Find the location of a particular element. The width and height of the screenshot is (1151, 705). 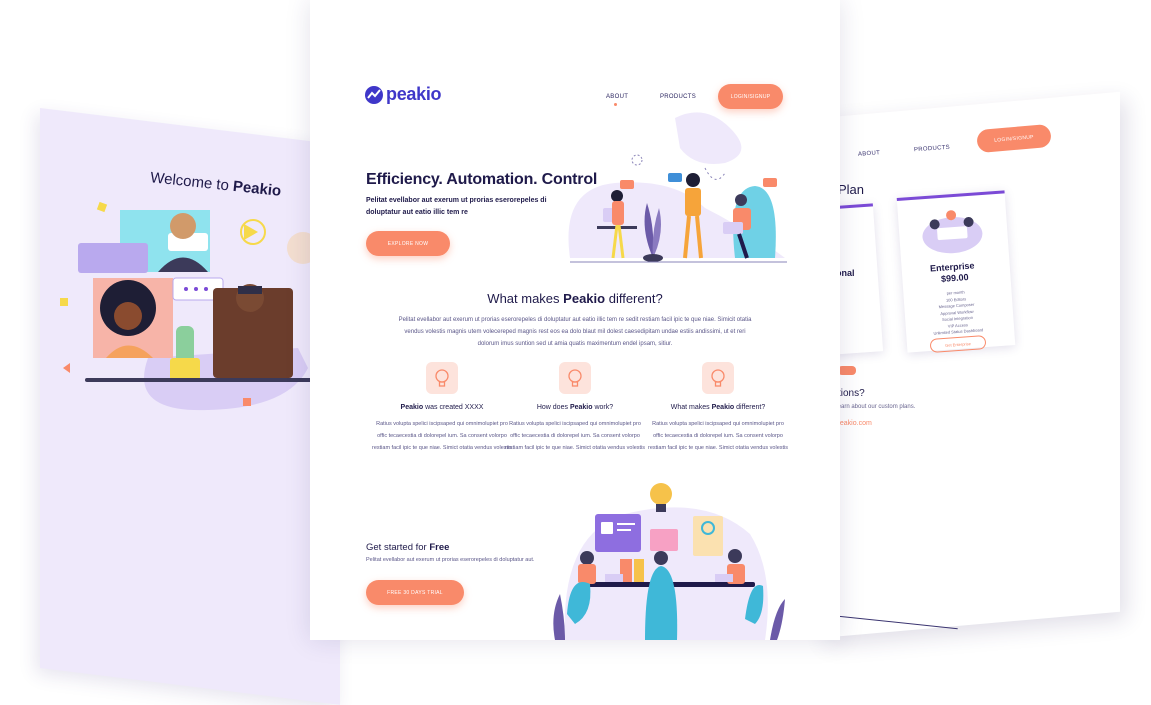

free-trial-button: FREE 30 DAYS TRIAL is located at coordinates (415, 592).